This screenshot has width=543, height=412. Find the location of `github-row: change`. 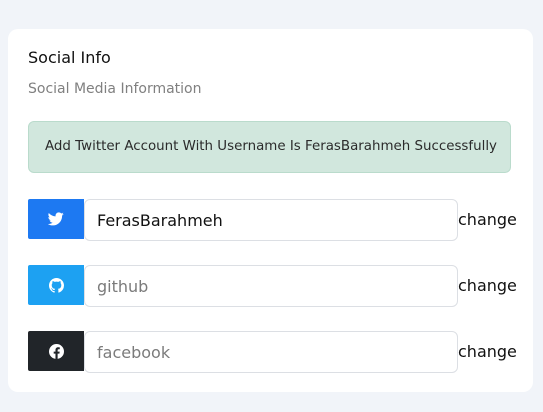

github-row: change is located at coordinates (272, 286).